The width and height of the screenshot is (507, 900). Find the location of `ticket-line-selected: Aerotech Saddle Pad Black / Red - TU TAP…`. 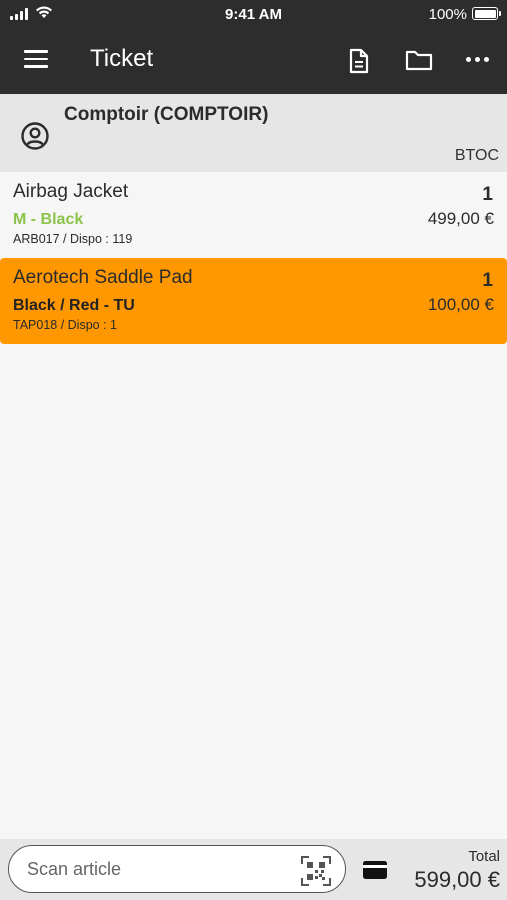

ticket-line-selected: Aerotech Saddle Pad Black / Red - TU TAP… is located at coordinates (253, 301).